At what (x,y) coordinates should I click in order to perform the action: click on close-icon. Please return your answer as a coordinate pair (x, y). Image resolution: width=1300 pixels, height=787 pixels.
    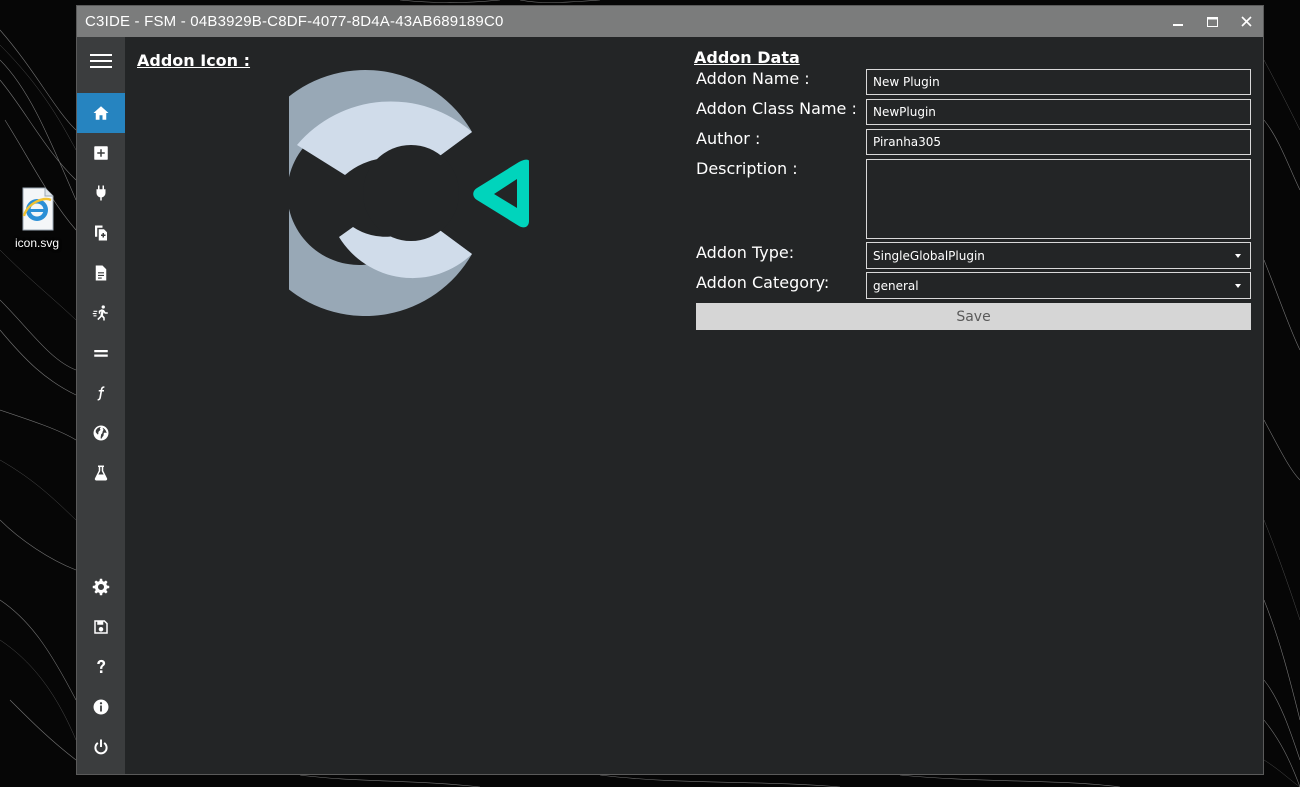
    Looking at the image, I should click on (1246, 21).